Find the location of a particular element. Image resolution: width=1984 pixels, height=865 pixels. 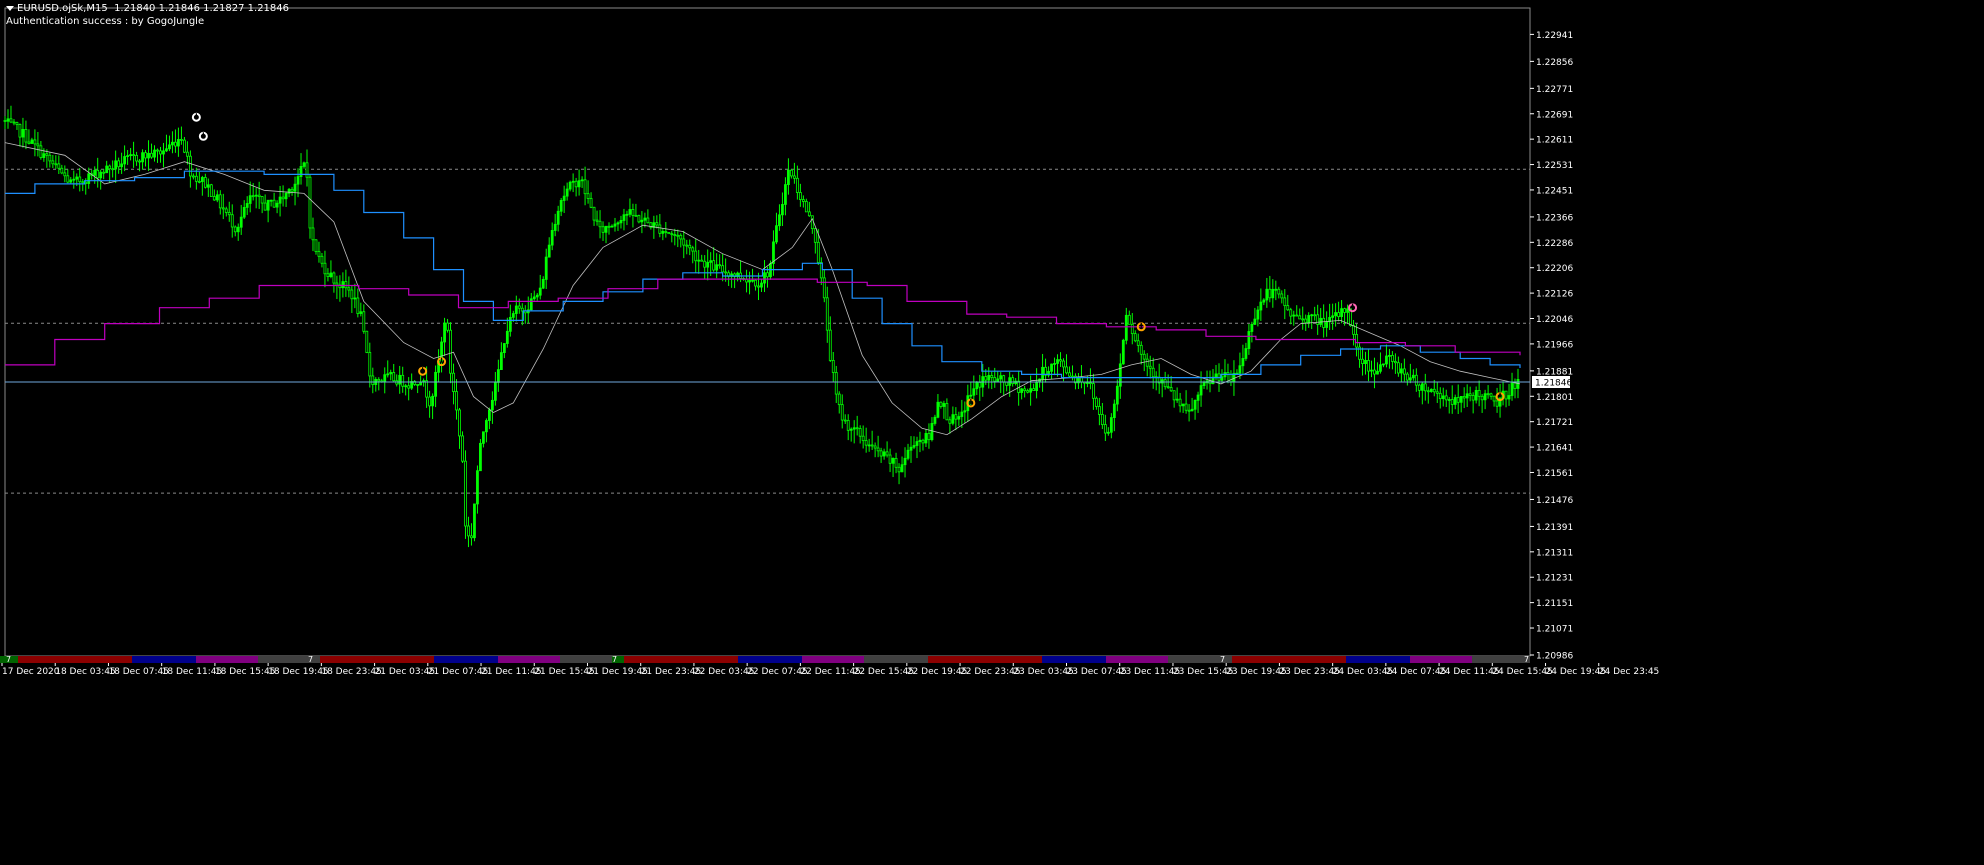

x-tick-label: 23 Dec 19:45 is located at coordinates (1256, 672).